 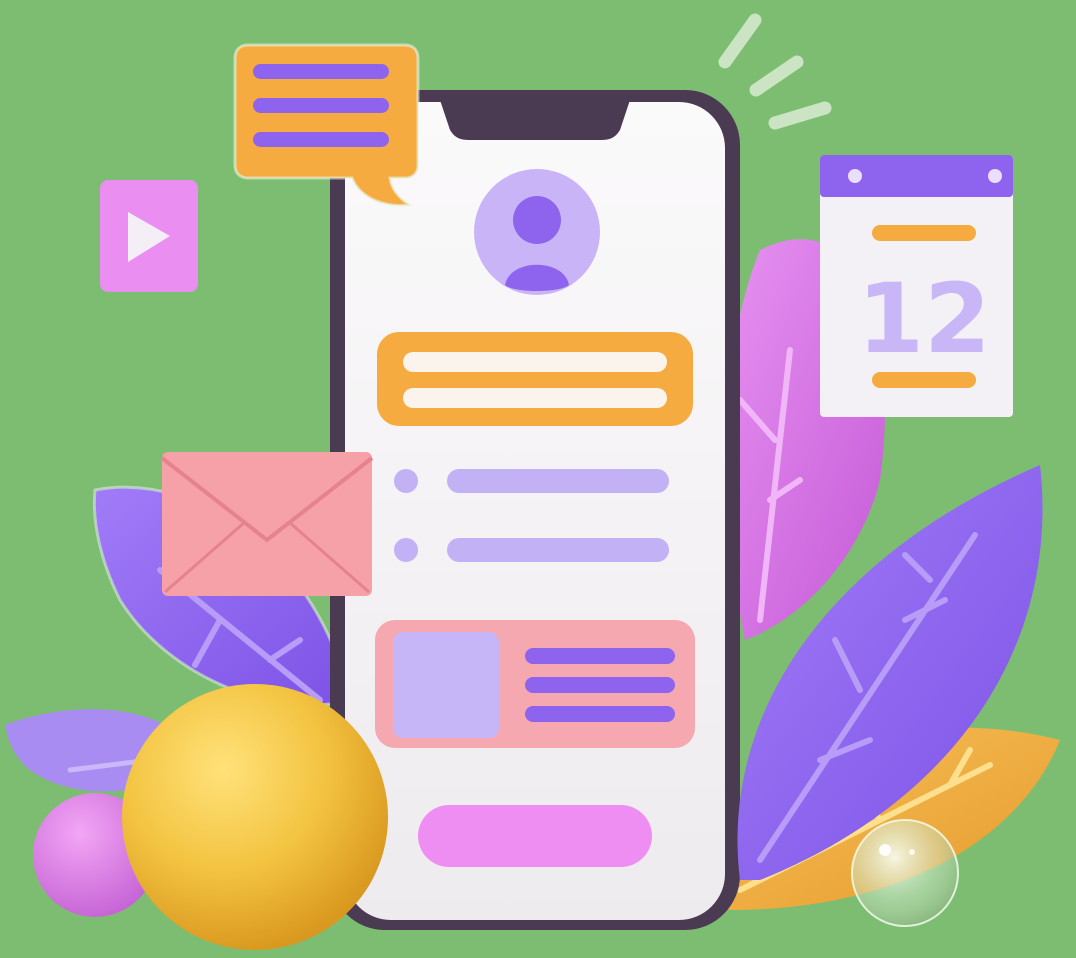 What do you see at coordinates (255, 817) in the screenshot?
I see `yellow-sphere` at bounding box center [255, 817].